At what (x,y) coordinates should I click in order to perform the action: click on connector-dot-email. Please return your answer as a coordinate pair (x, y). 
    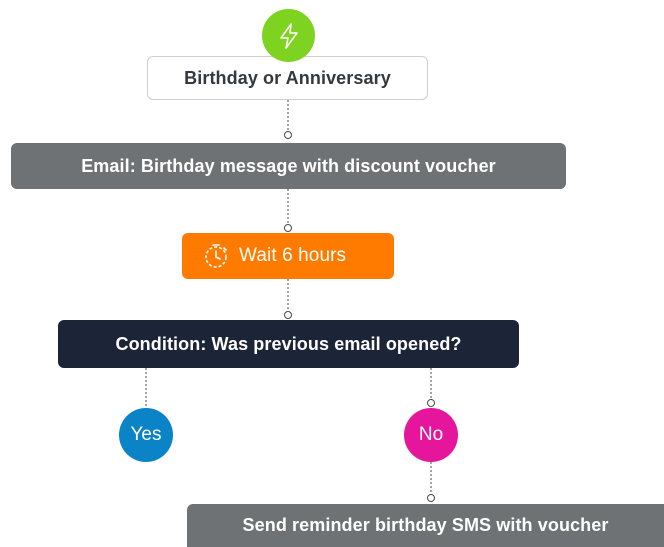
    Looking at the image, I should click on (288, 135).